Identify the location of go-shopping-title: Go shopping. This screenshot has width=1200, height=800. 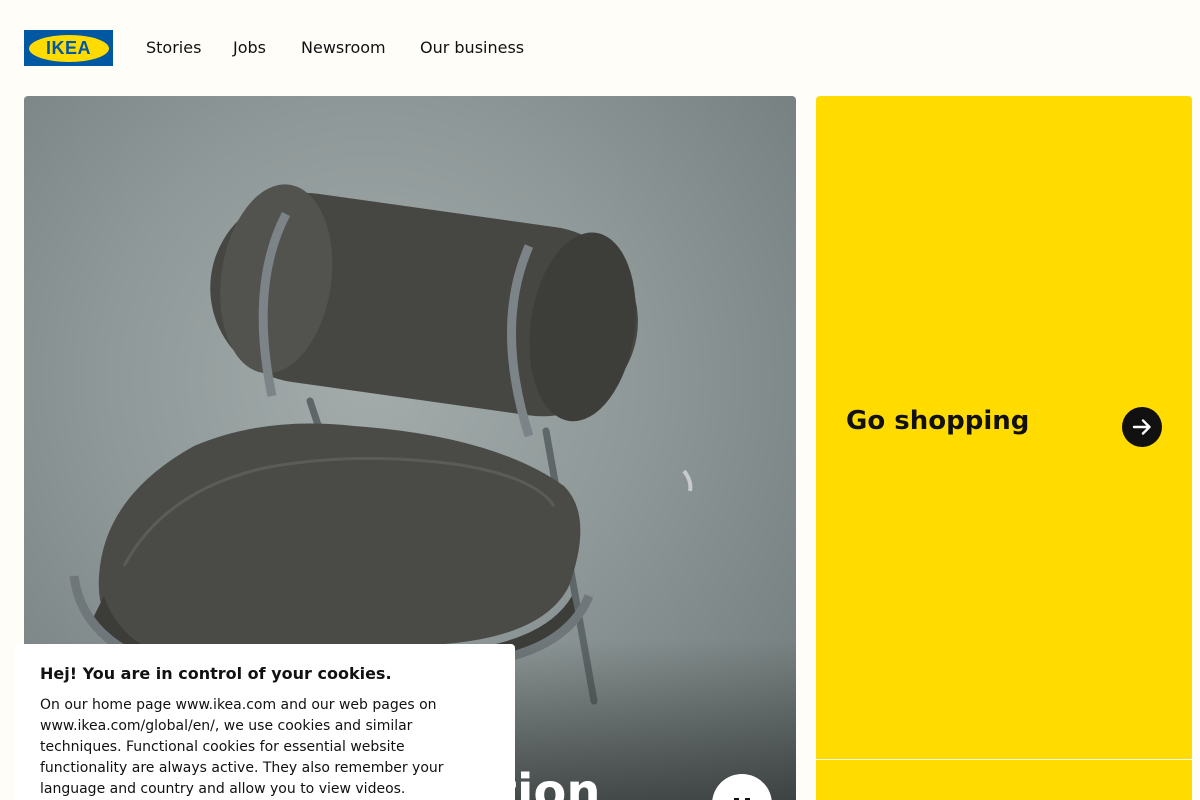
(938, 421).